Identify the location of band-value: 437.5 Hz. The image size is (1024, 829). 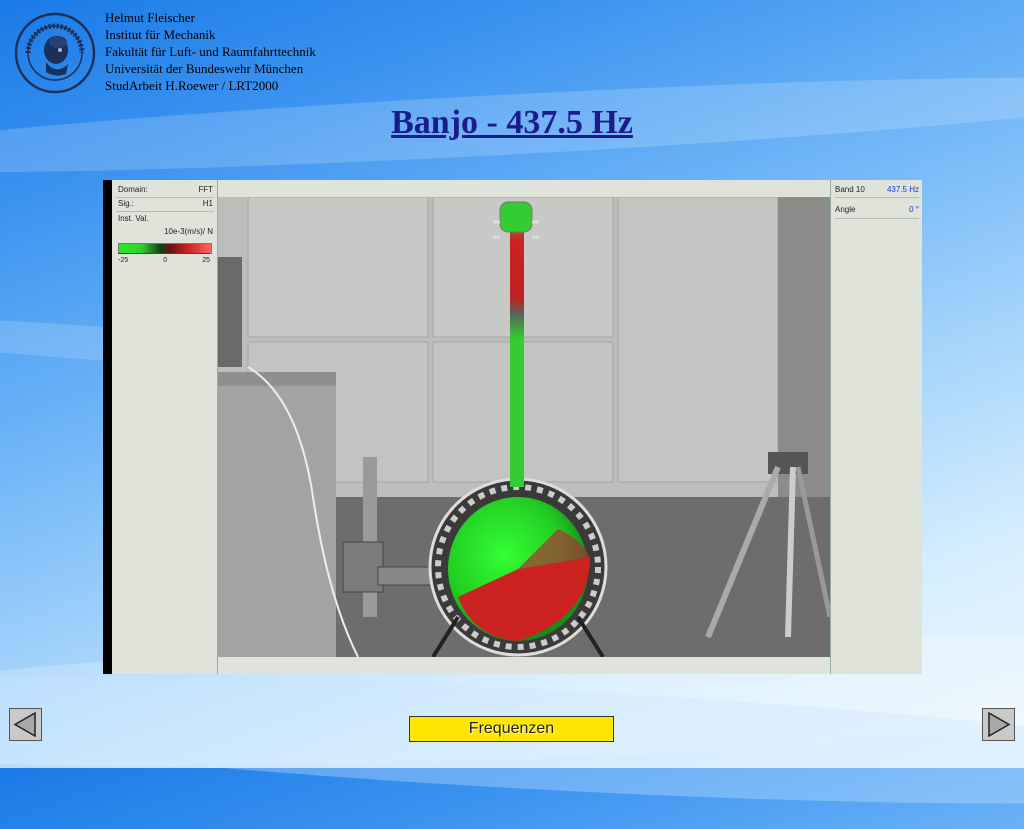
(902, 189).